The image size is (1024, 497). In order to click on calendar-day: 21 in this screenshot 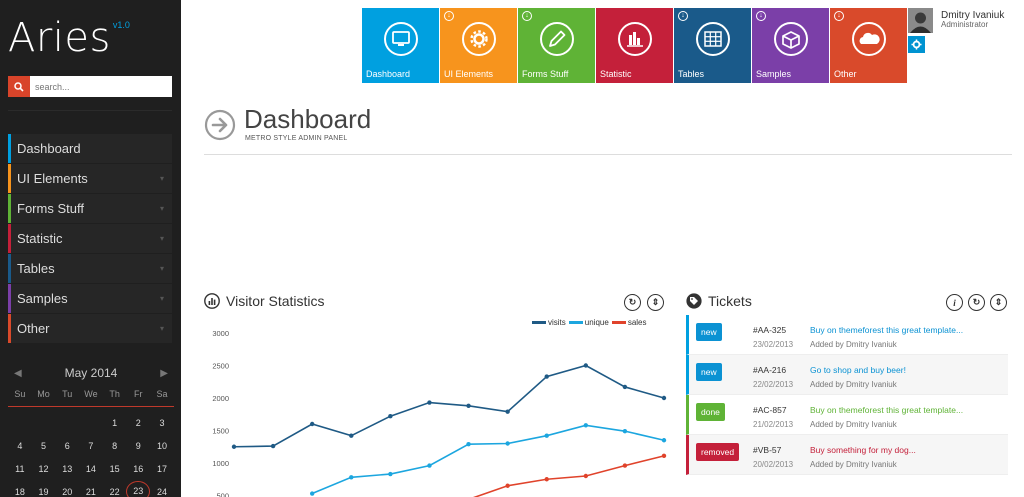, I will do `click(91, 492)`.